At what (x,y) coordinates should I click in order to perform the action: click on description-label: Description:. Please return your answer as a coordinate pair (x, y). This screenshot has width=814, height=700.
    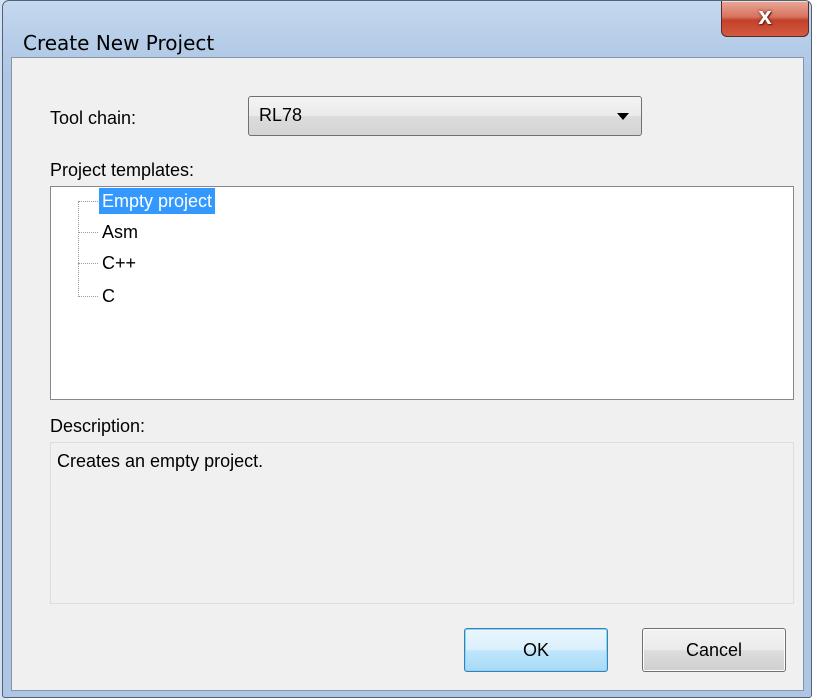
    Looking at the image, I should click on (98, 426).